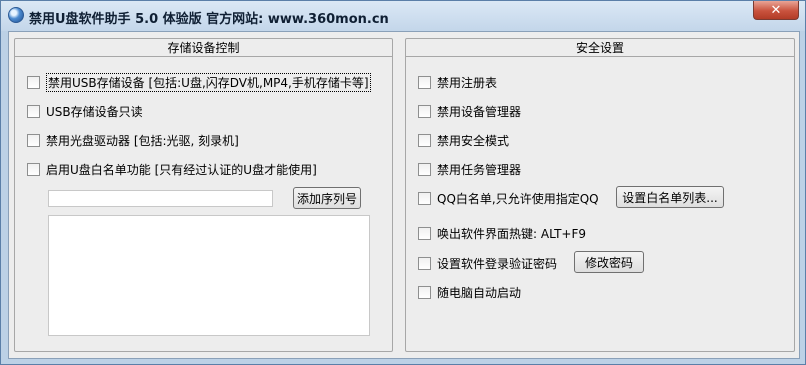  I want to click on option-hotkey: 唤出软件界面热键: ALT+F9, so click(502, 233).